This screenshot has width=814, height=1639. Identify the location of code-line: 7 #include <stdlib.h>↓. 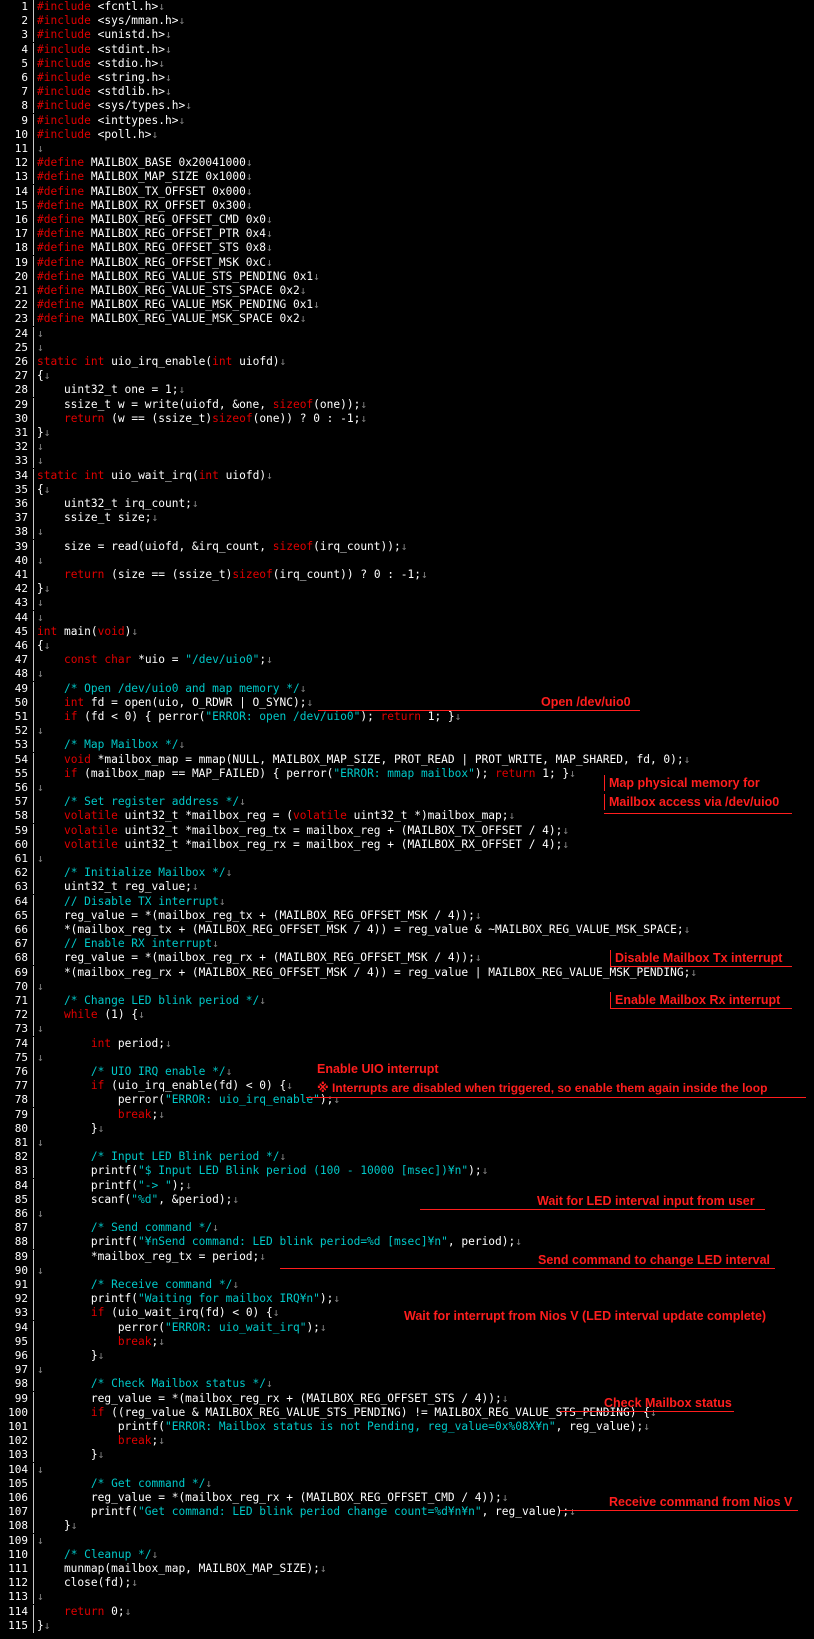
(407, 92).